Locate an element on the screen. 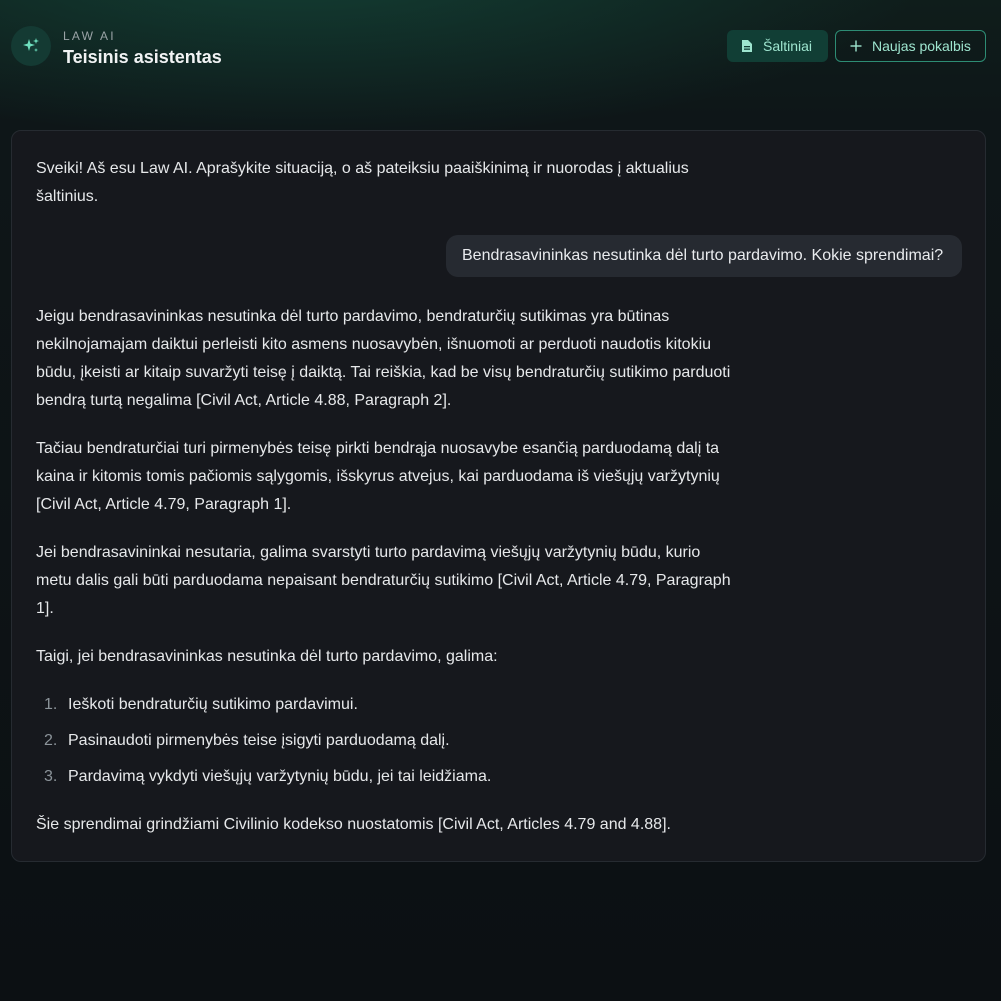 Image resolution: width=1001 pixels, height=1001 pixels. new-chat-button: Naujas pokalbis is located at coordinates (910, 46).